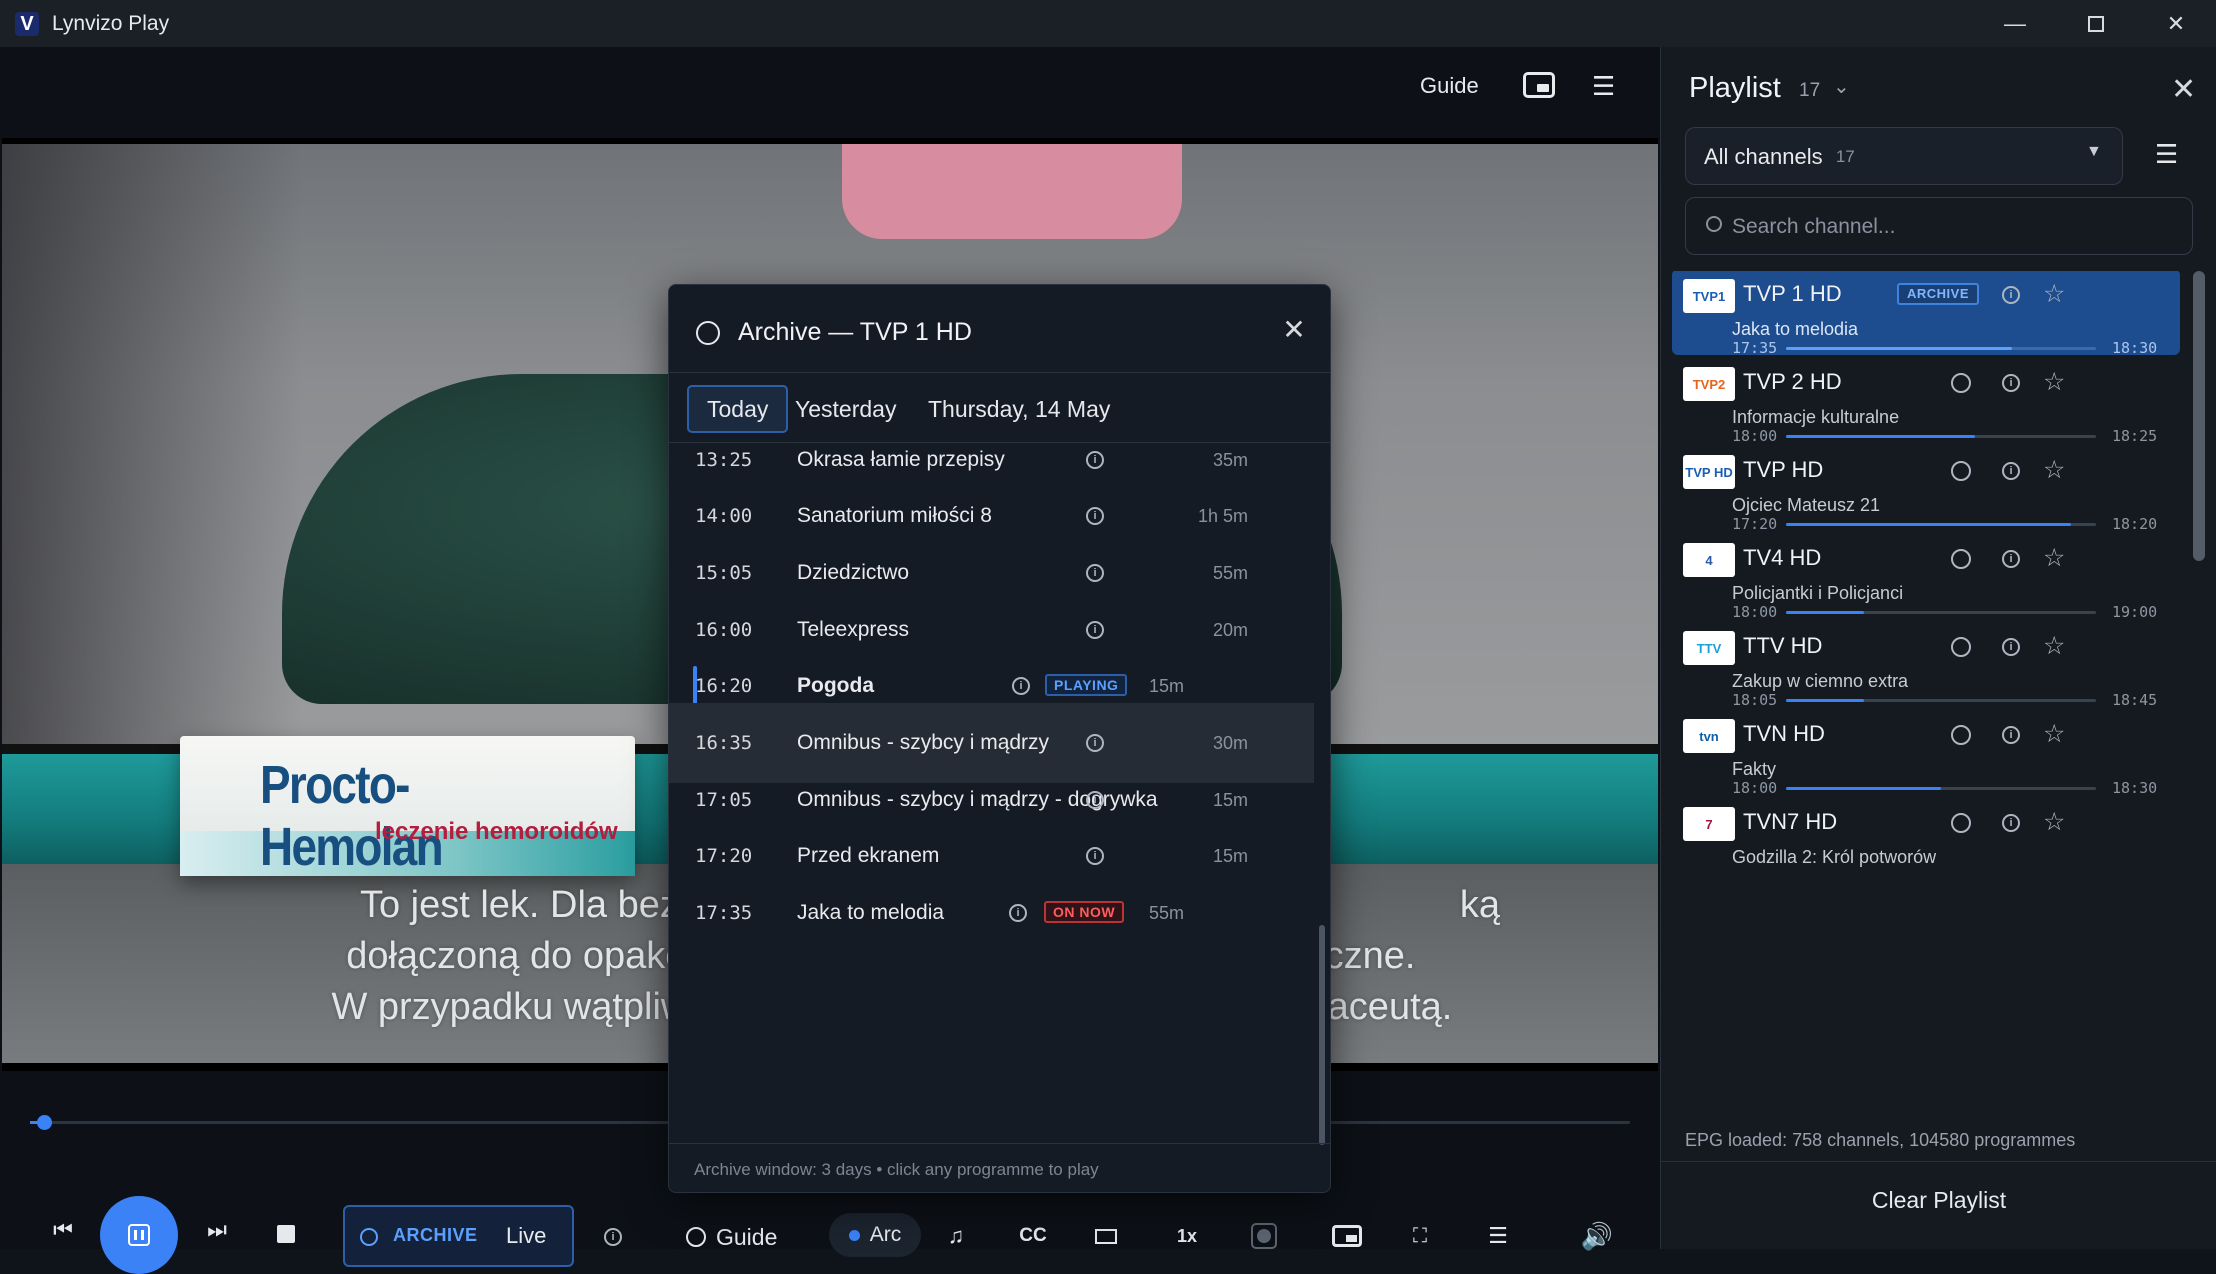  What do you see at coordinates (1841, 86) in the screenshot?
I see `chevron-down-icon: ⌄` at bounding box center [1841, 86].